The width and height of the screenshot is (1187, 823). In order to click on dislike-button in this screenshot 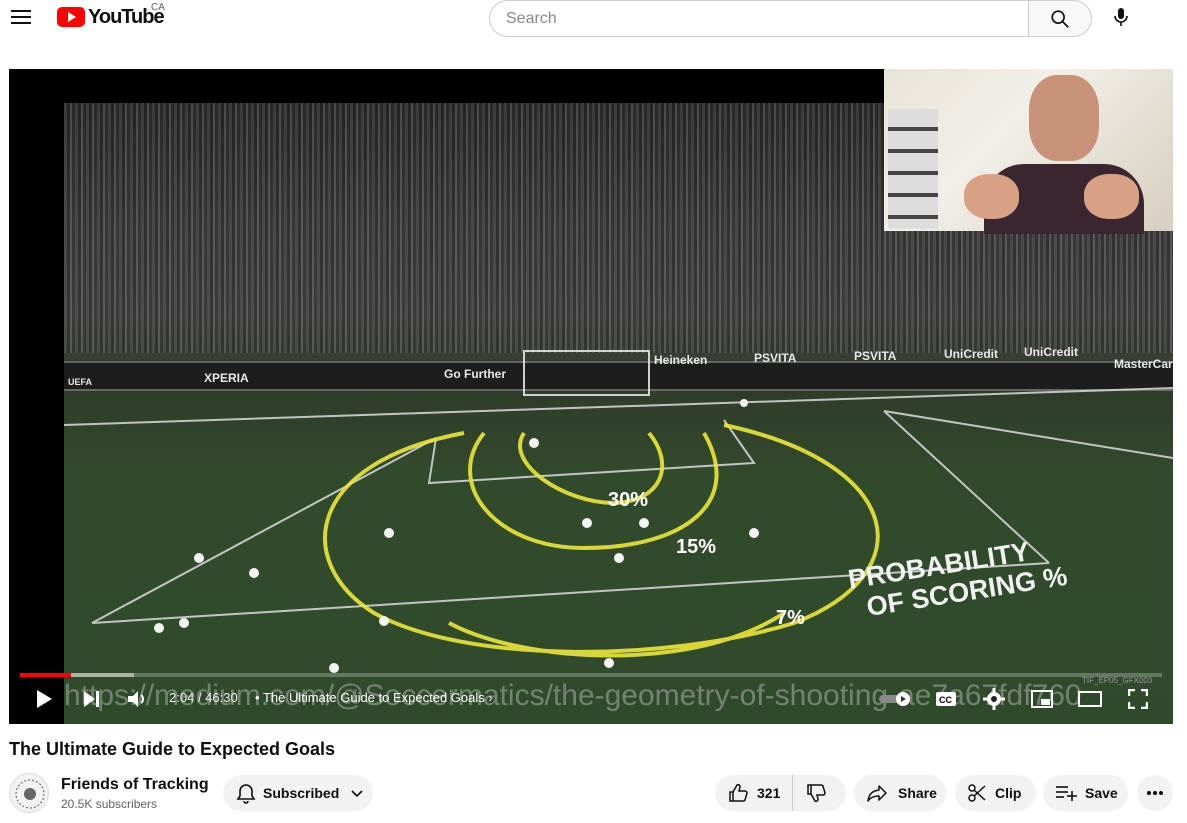, I will do `click(810, 793)`.